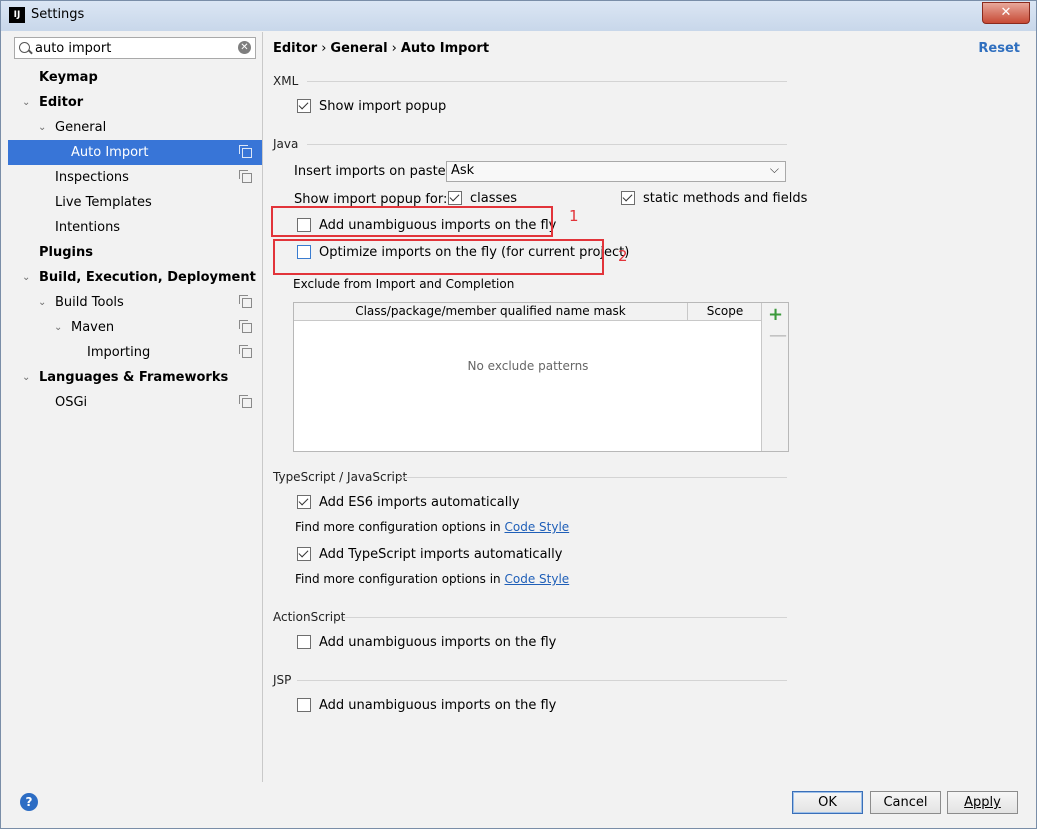  Describe the element at coordinates (309, 617) in the screenshot. I see `section-actionscript: ActionScript` at that location.